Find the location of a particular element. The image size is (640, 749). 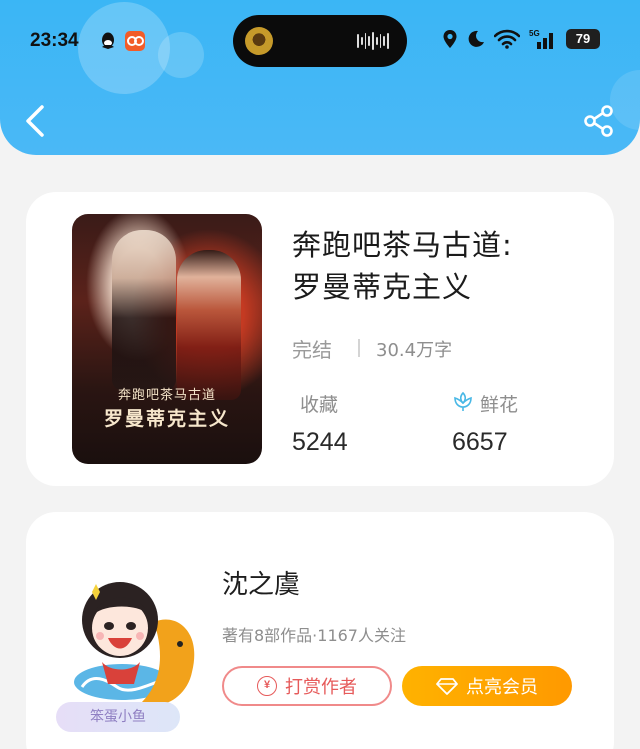

location-icon is located at coordinates (450, 39).